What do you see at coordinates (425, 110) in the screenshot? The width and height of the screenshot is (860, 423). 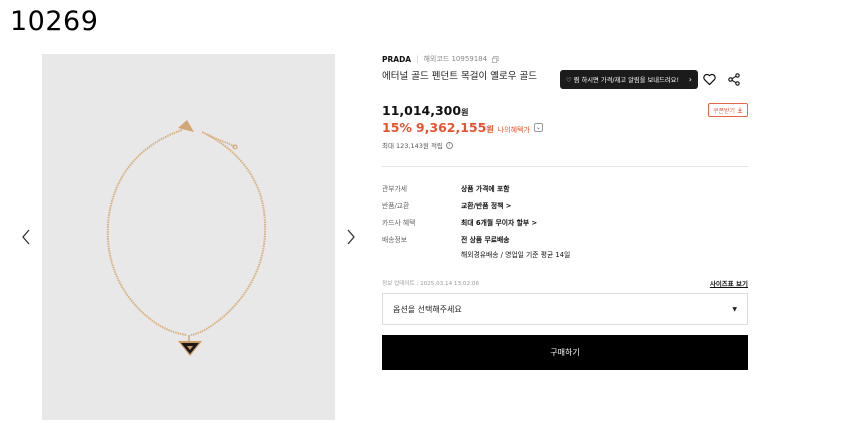 I see `original-price: 11,014,300원` at bounding box center [425, 110].